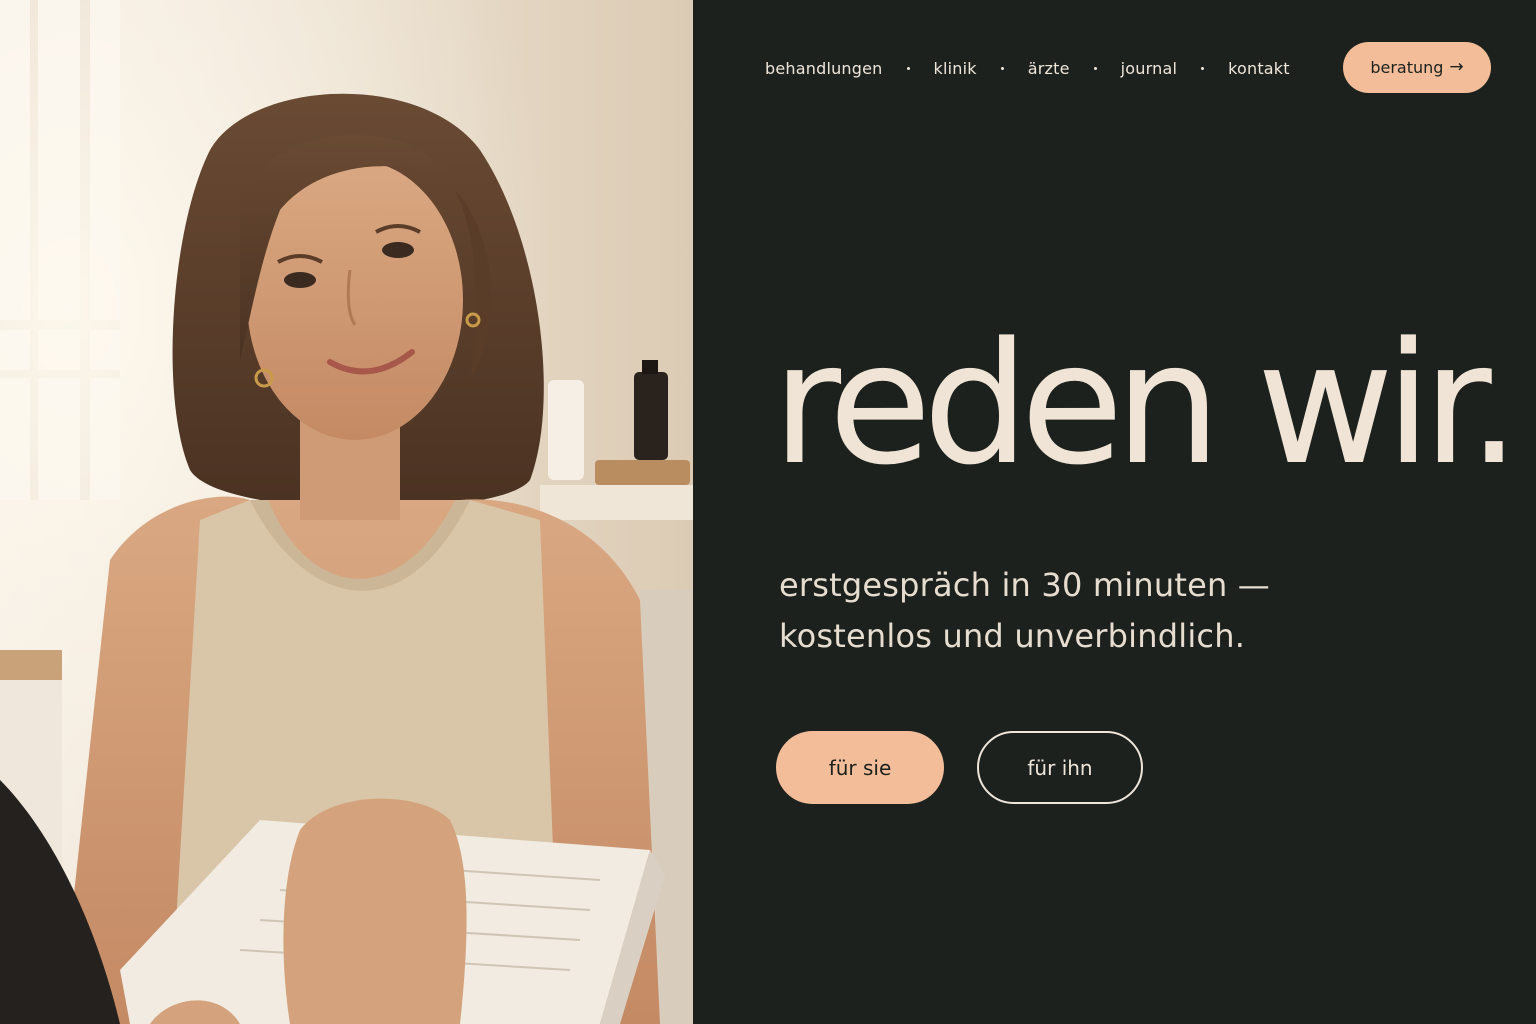 The height and width of the screenshot is (1024, 1536). What do you see at coordinates (955, 68) in the screenshot?
I see `nav-item-klinik: klinik` at bounding box center [955, 68].